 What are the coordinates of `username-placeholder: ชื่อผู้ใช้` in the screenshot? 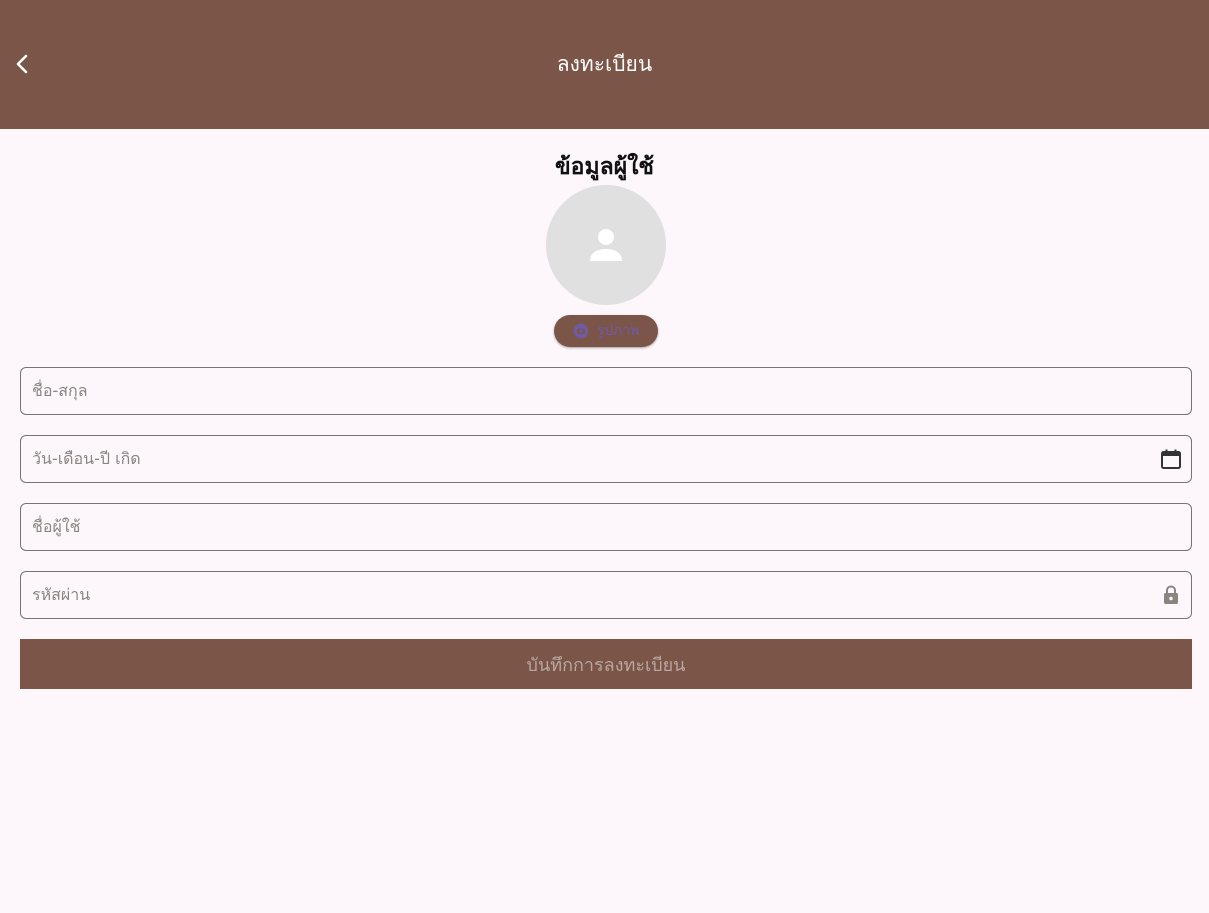 It's located at (56, 526).